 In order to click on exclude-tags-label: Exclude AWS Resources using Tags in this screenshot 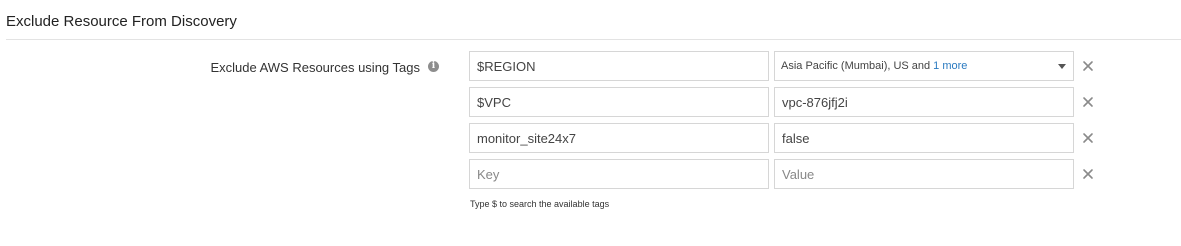, I will do `click(315, 67)`.